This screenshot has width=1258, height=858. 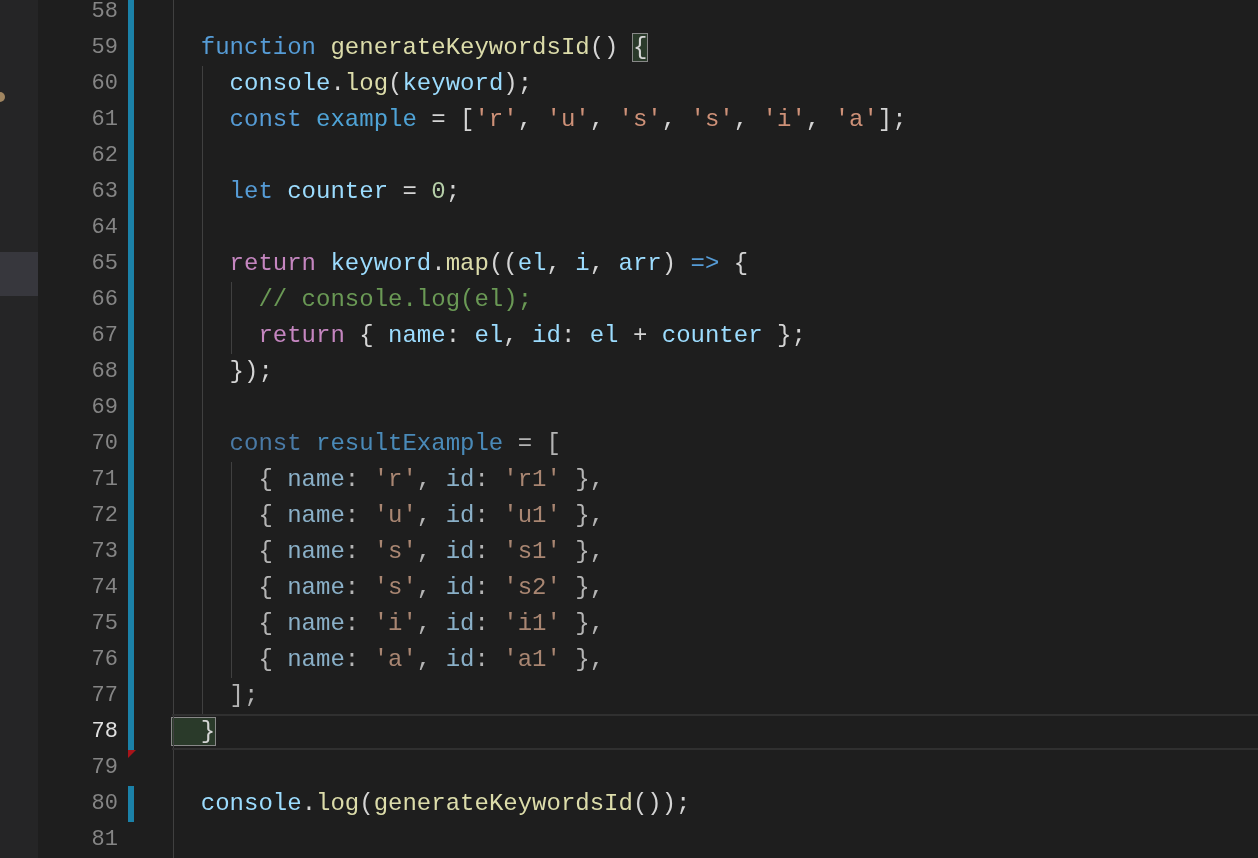 What do you see at coordinates (344, 192) in the screenshot?
I see `code-line: let counter = 0;` at bounding box center [344, 192].